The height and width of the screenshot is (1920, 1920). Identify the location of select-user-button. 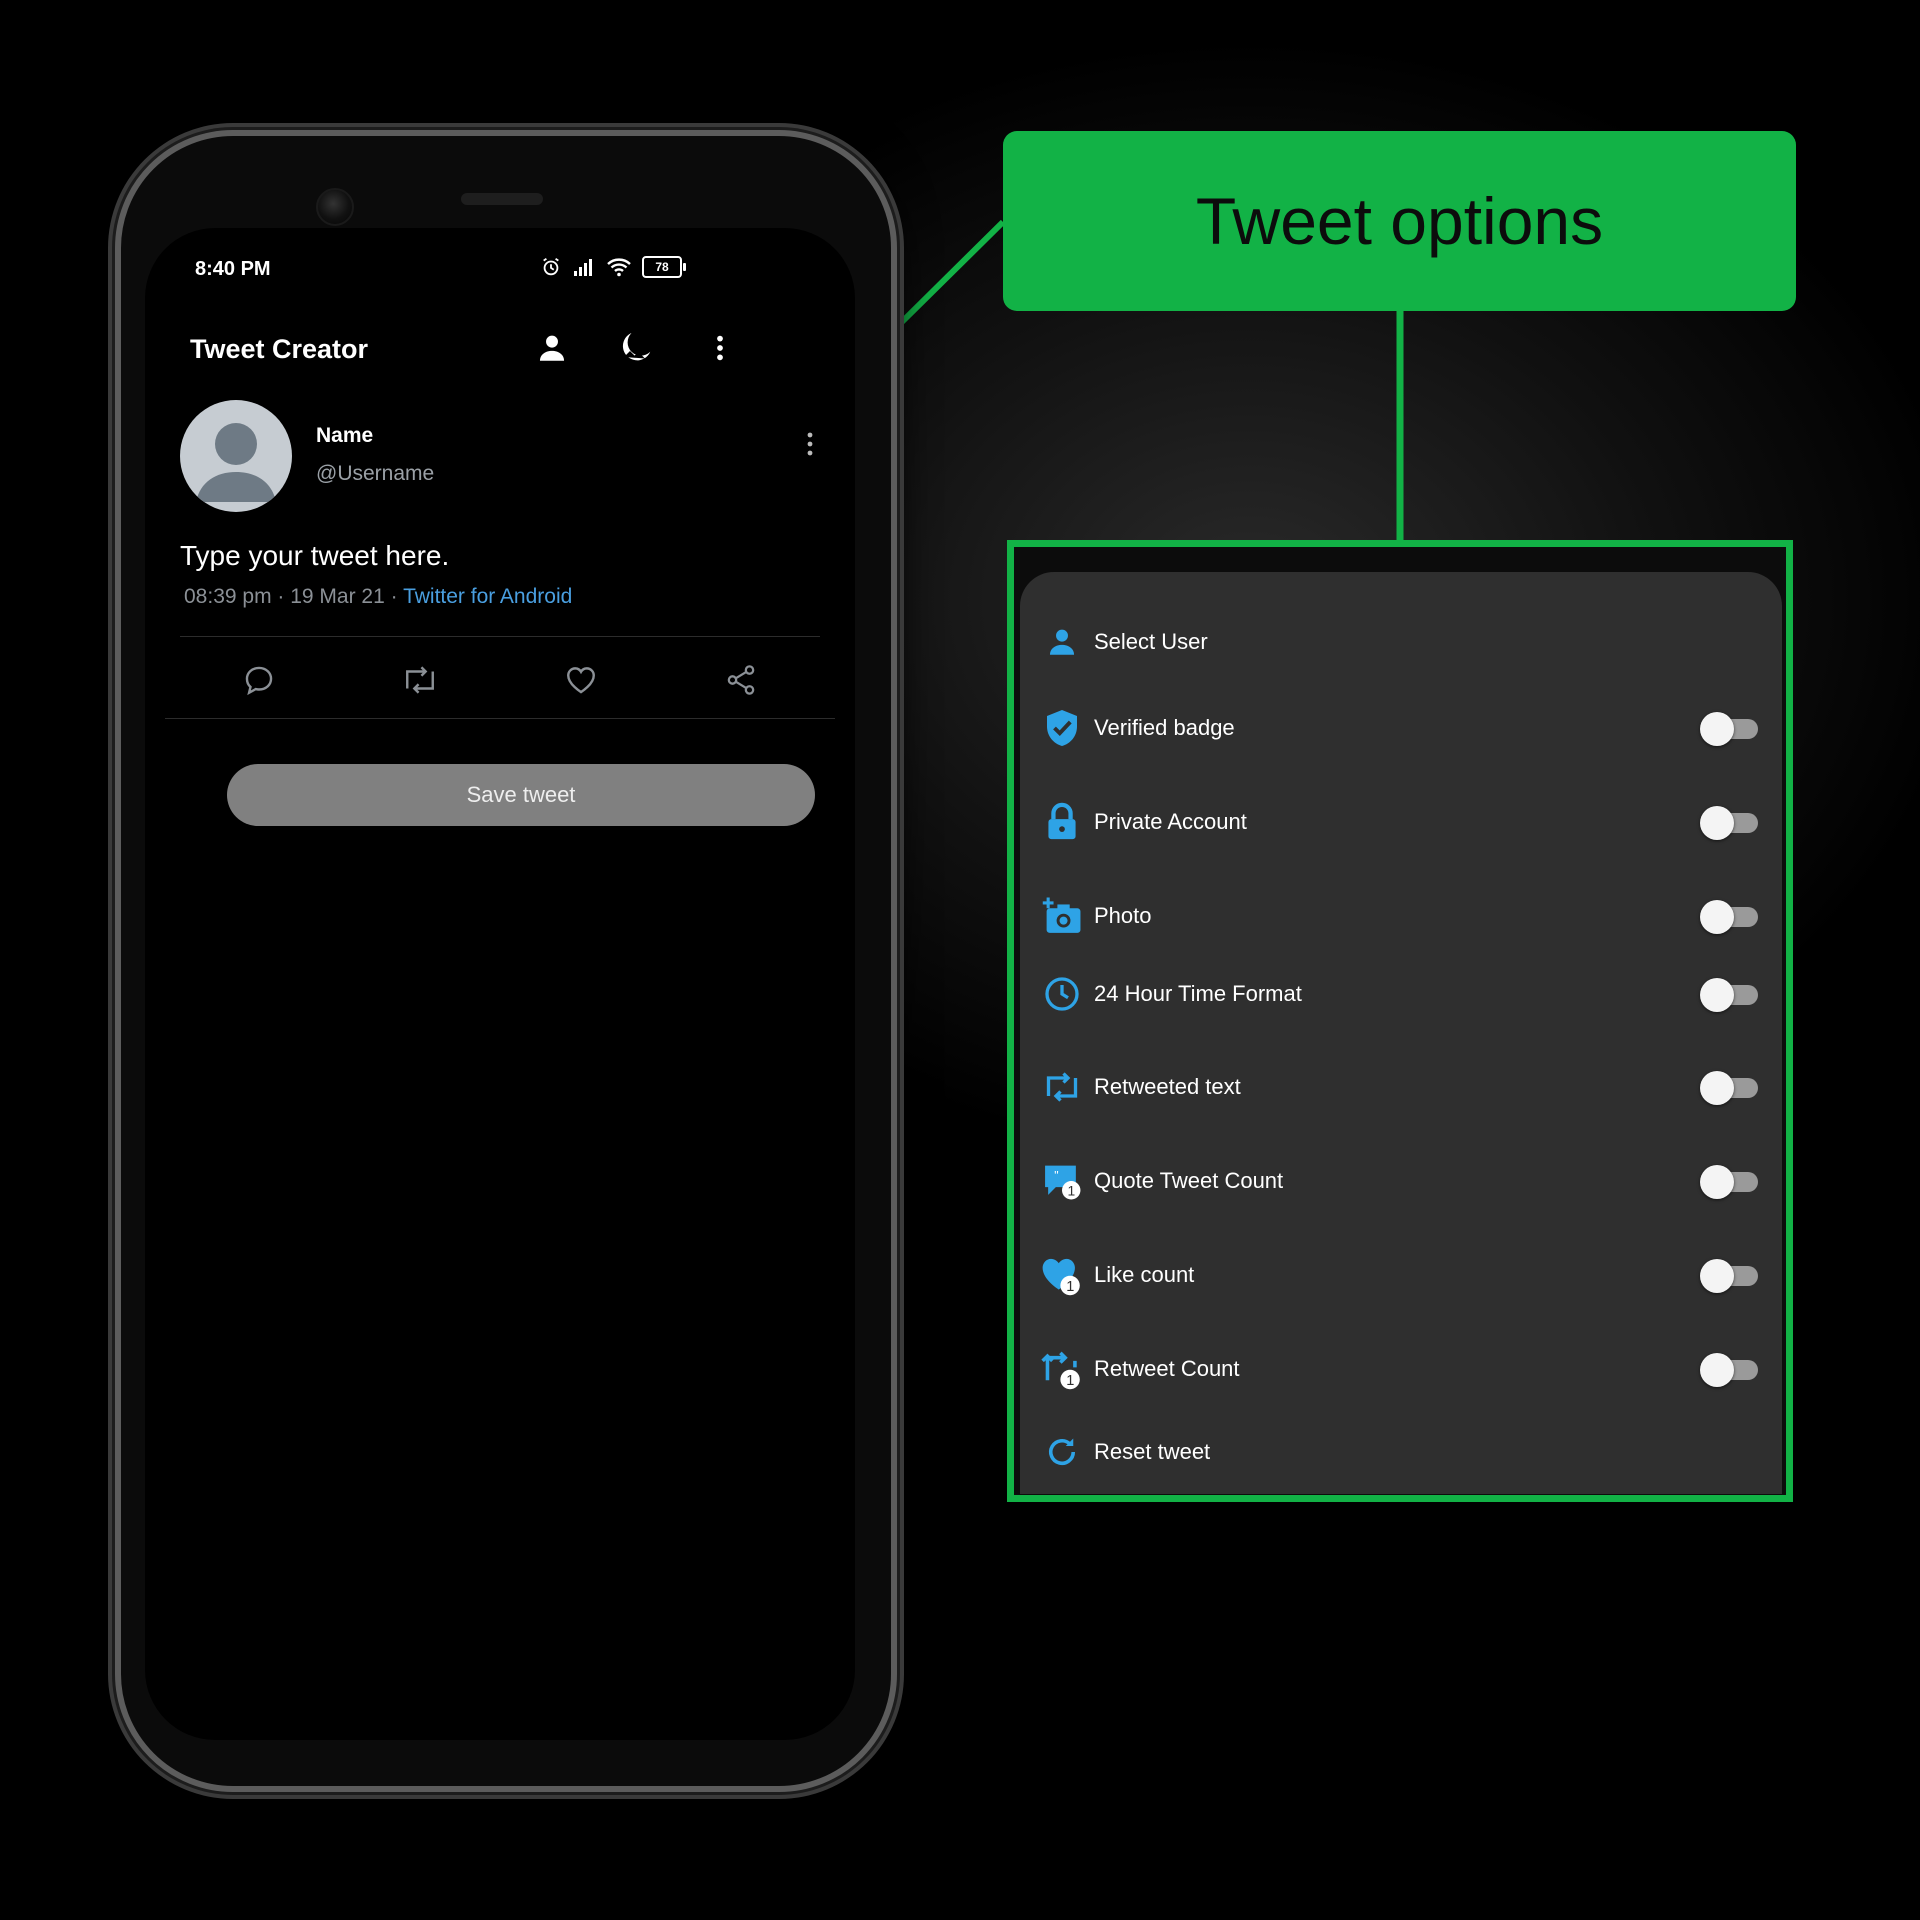
(552, 348).